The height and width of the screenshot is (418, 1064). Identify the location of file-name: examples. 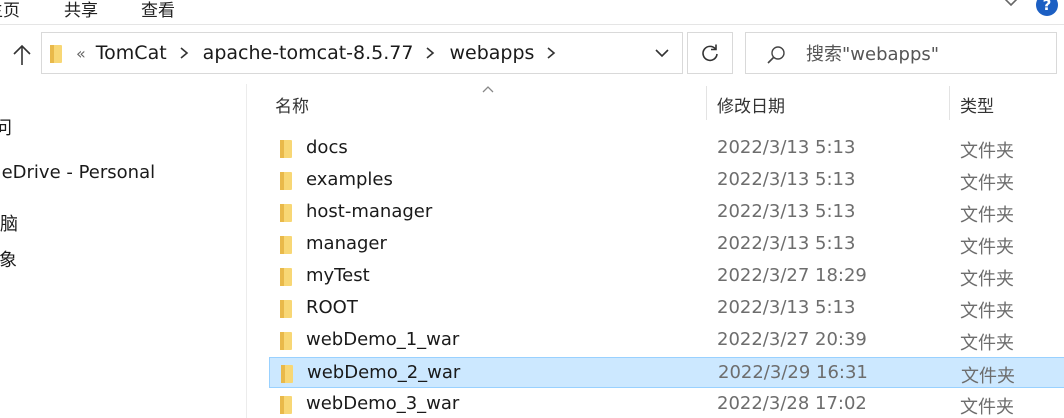
(349, 179).